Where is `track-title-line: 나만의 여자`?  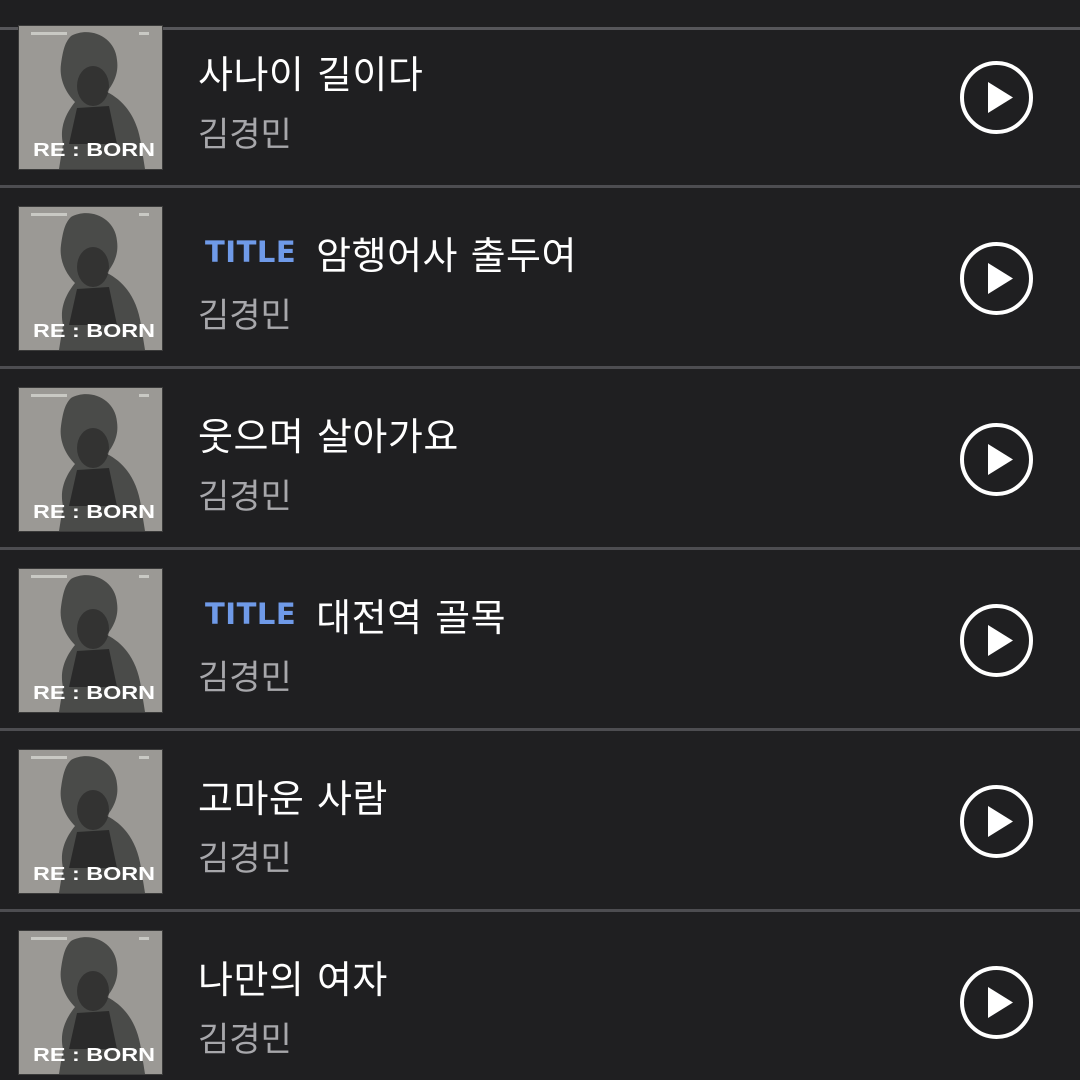 track-title-line: 나만의 여자 is located at coordinates (293, 976).